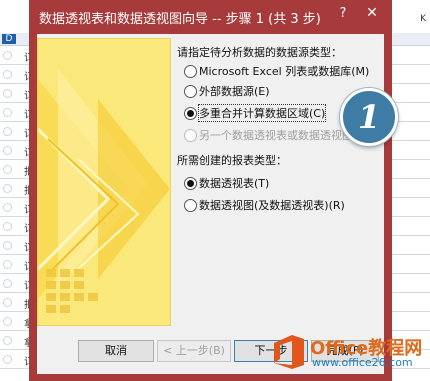 This screenshot has height=381, width=430. What do you see at coordinates (180, 19) in the screenshot?
I see `dialog-title: 数据透视表和数据透视图向导 -- 步骤 1 (共 3 步)` at bounding box center [180, 19].